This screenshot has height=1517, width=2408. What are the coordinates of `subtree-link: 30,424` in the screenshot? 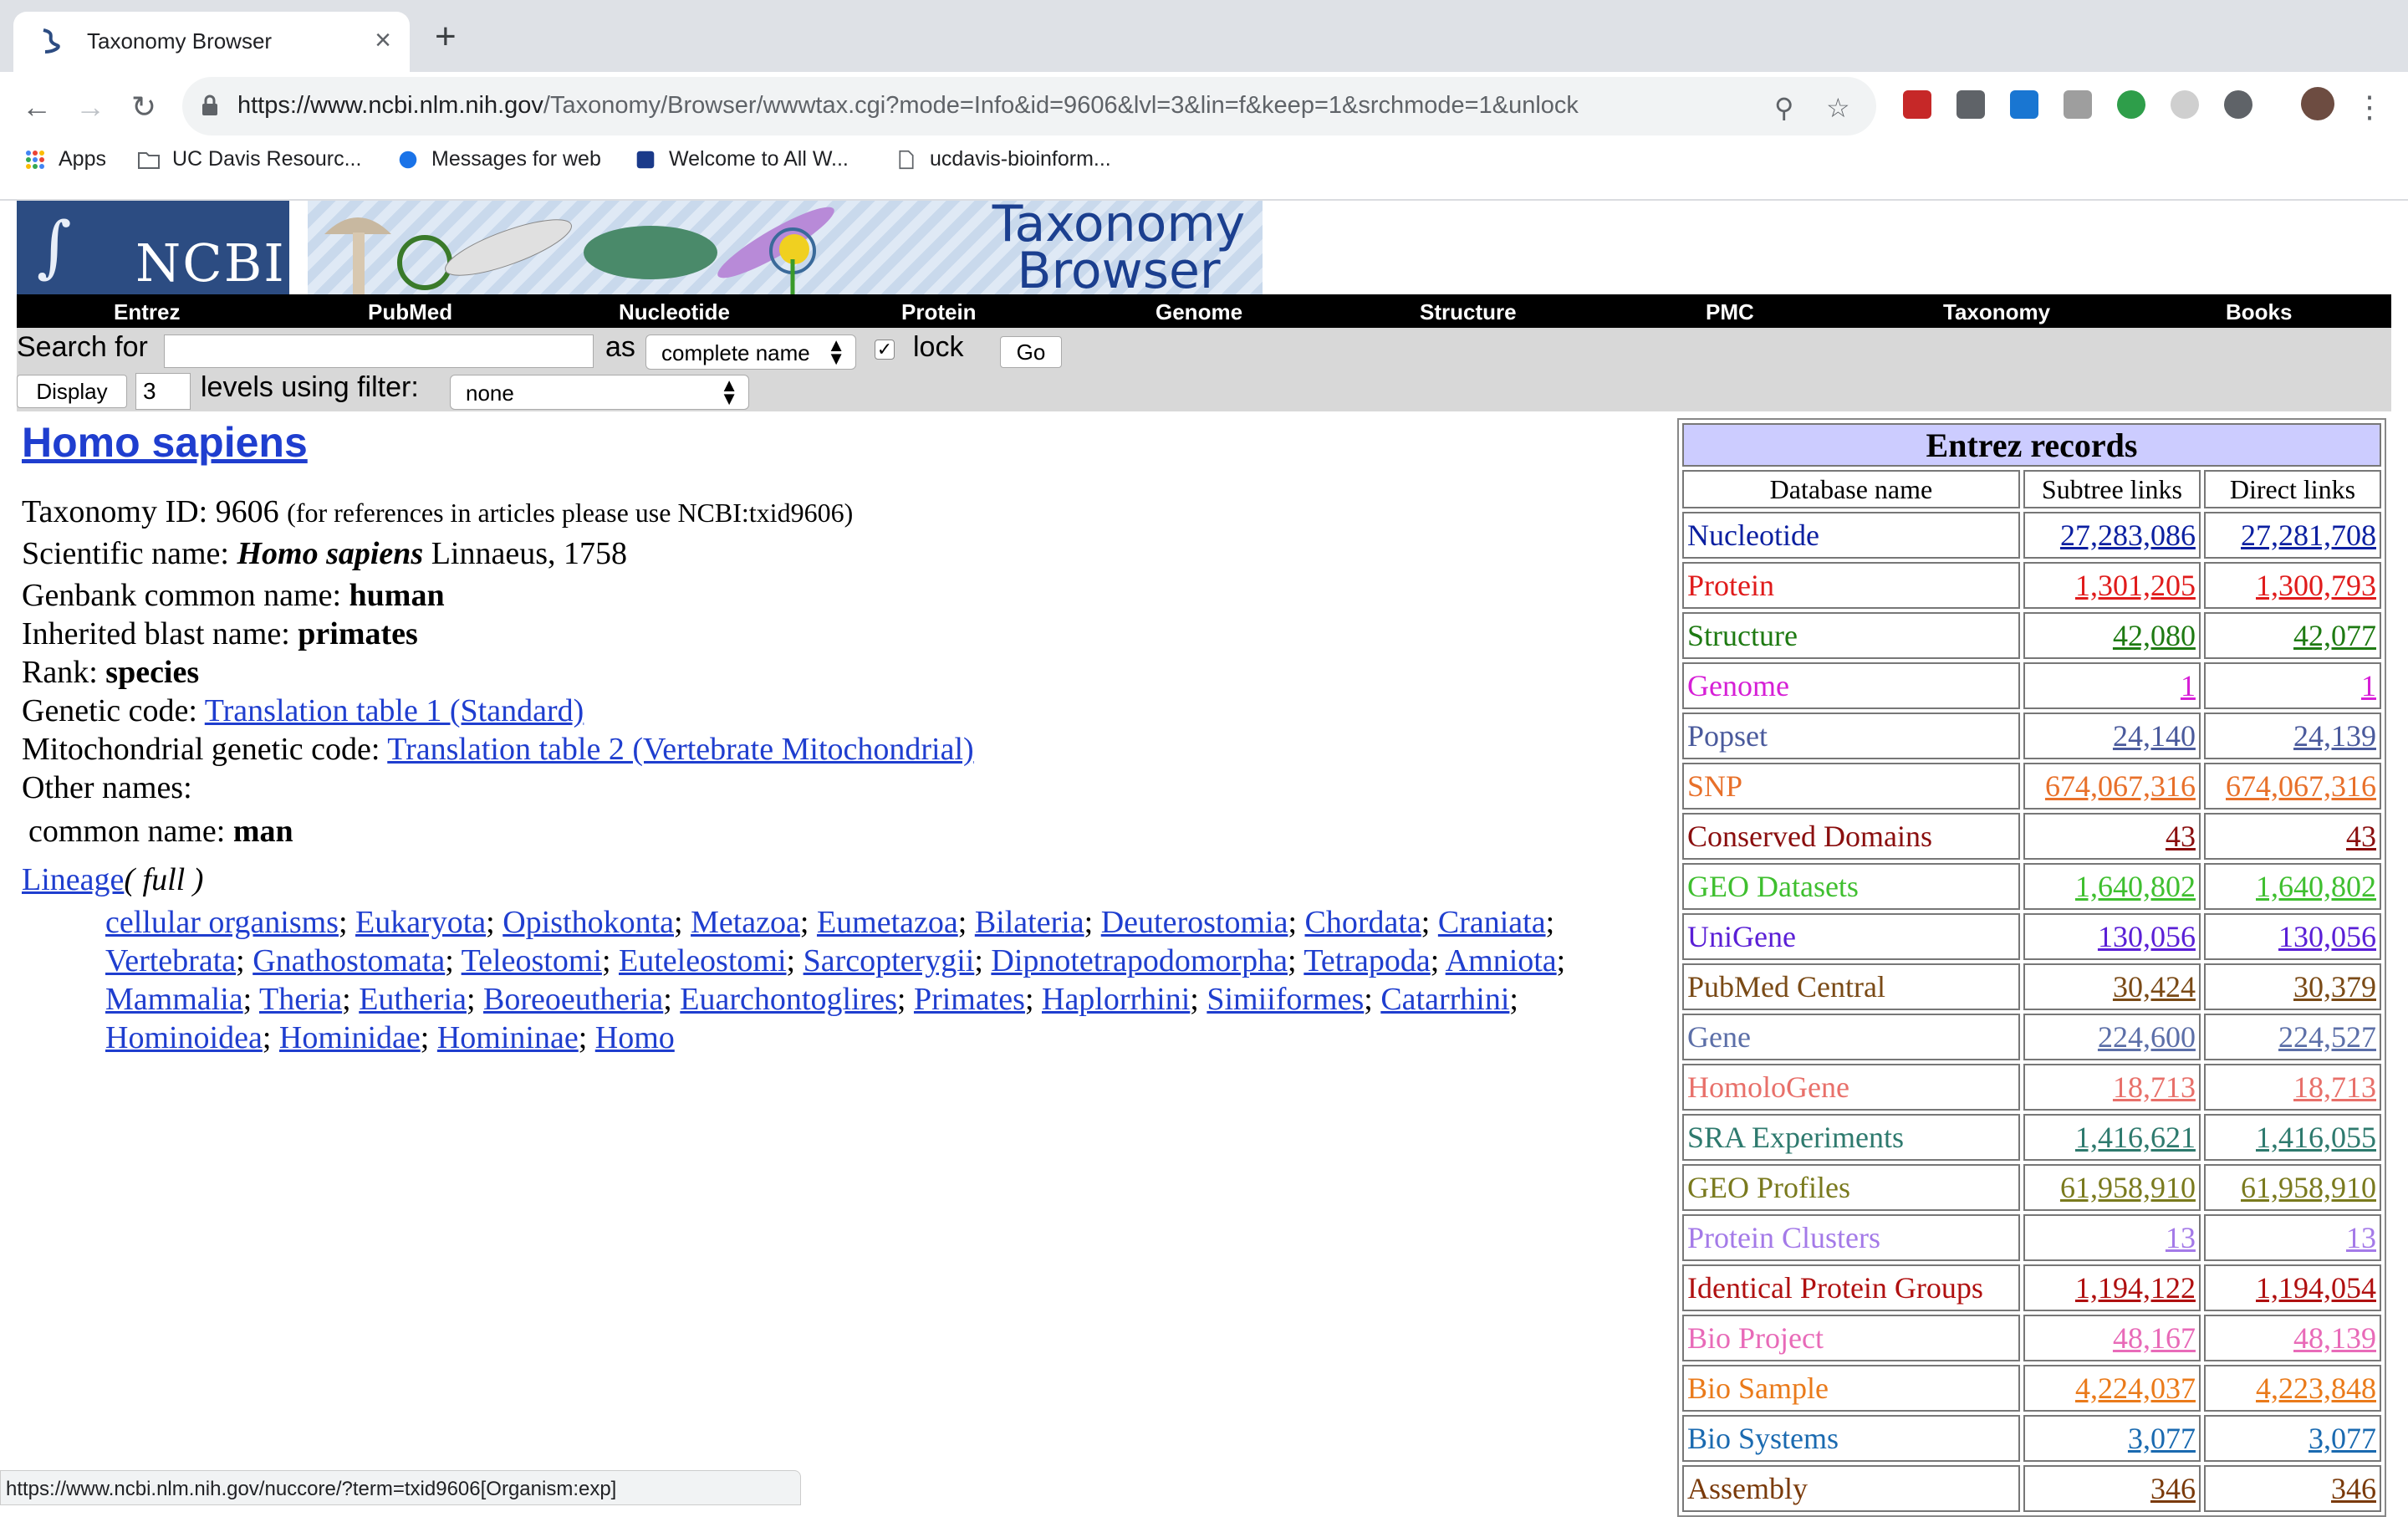 It's located at (2112, 986).